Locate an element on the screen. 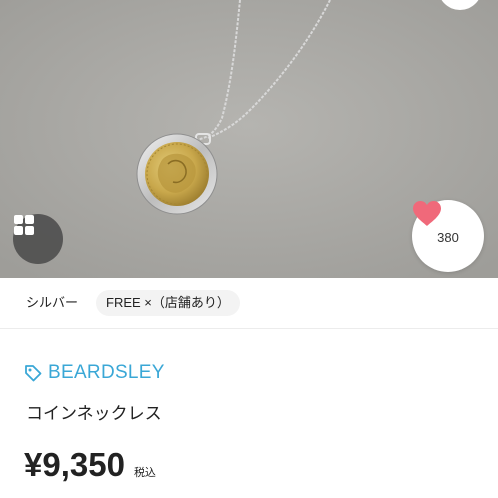  like-count: 380 is located at coordinates (448, 237).